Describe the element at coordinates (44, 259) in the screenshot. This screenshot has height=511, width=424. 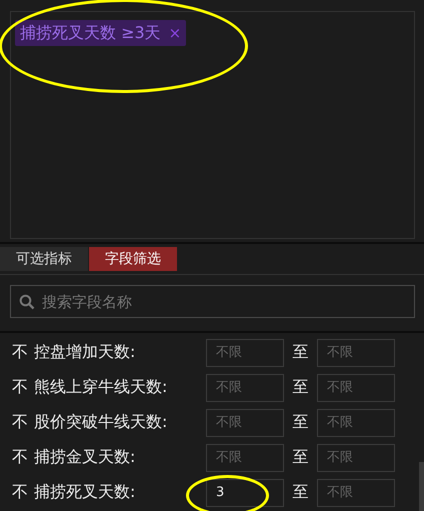
I see `tab: 可选指标` at that location.